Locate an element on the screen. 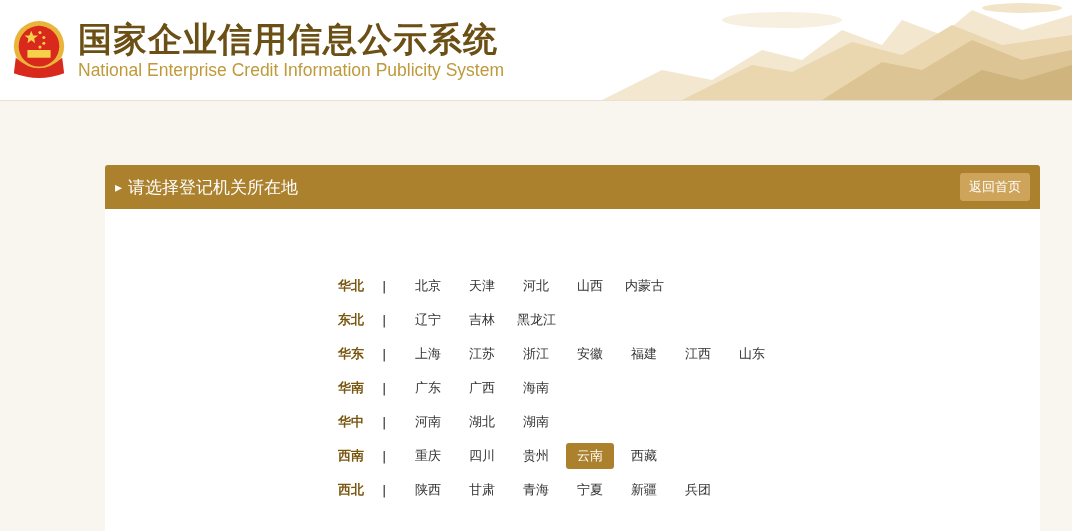 The image size is (1072, 531). province-link: 江苏 is located at coordinates (482, 354).